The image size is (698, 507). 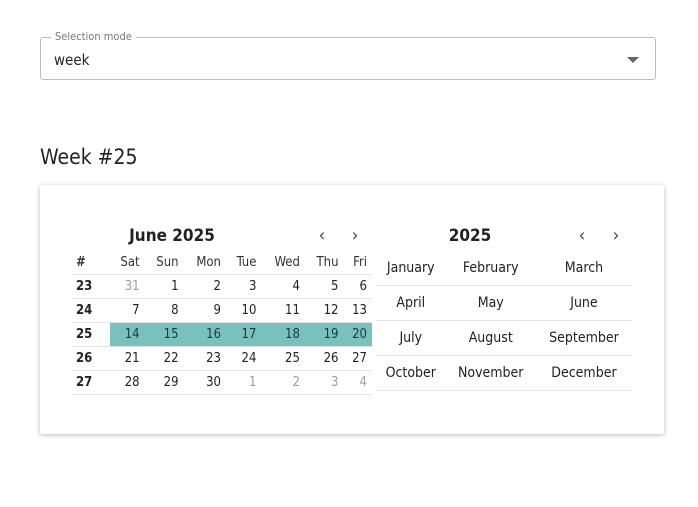 What do you see at coordinates (91, 263) in the screenshot?
I see `week-number-header: #` at bounding box center [91, 263].